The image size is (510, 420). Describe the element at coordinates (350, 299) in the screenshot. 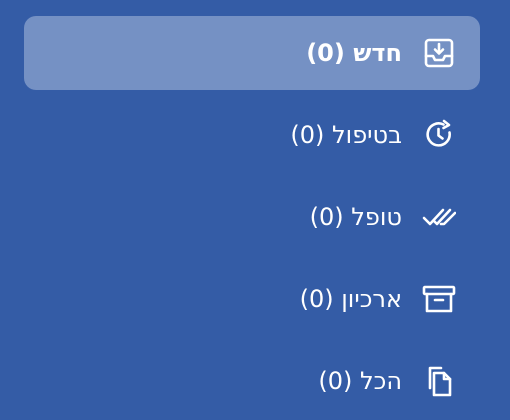

I see `menu-item-label: ארכיון (0)` at that location.